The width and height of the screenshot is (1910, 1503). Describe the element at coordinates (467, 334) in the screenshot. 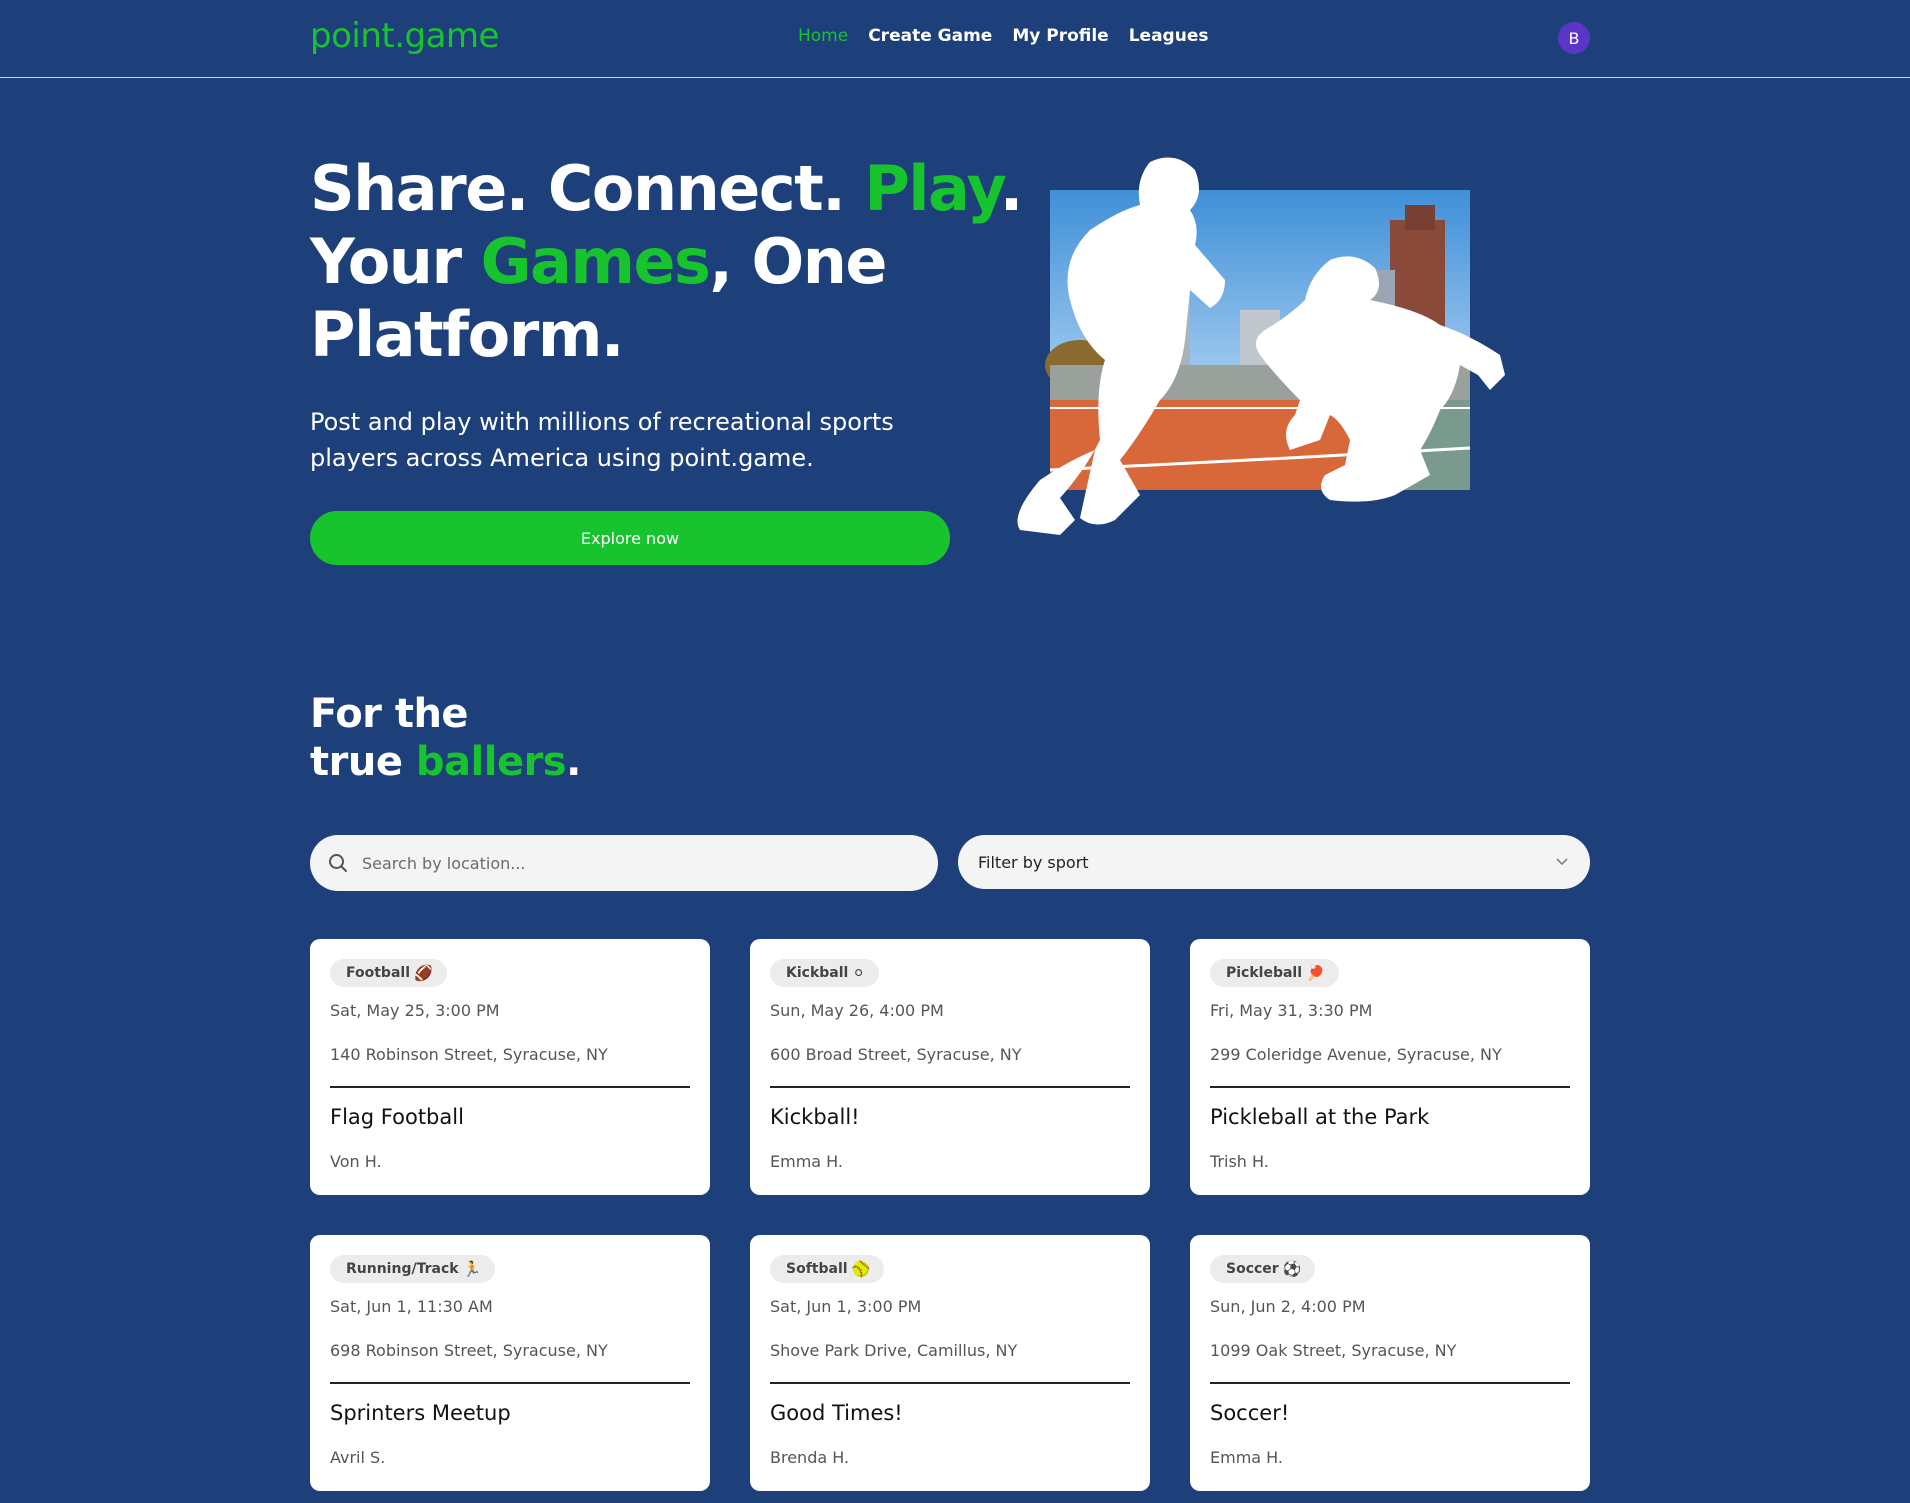

I see `hero-line3: Platform.` at that location.